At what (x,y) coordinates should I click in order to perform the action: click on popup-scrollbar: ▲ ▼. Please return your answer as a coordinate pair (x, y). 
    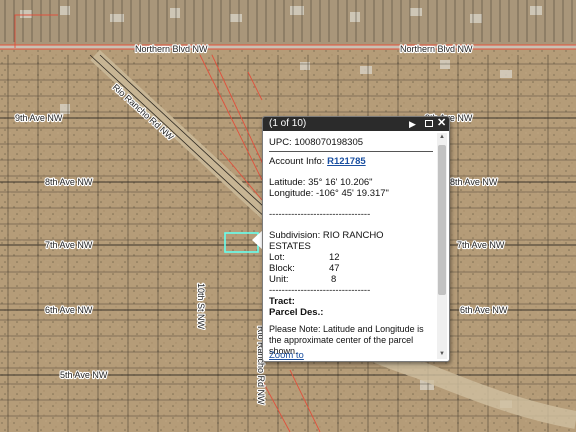
    Looking at the image, I should click on (442, 246).